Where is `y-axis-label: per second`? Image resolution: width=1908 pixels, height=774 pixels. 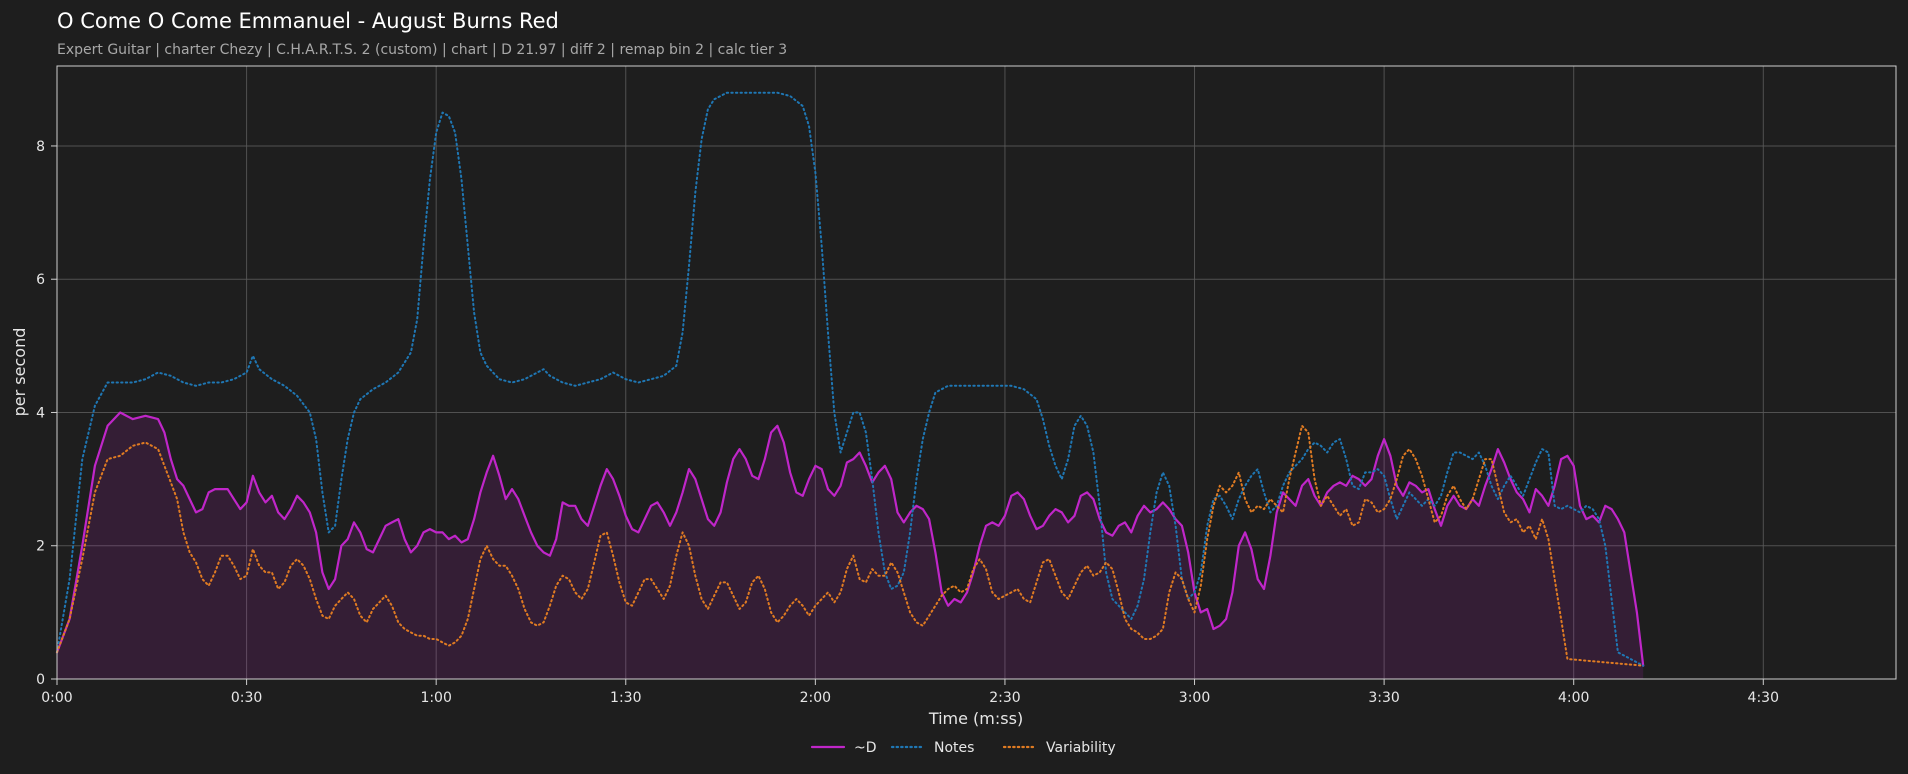 y-axis-label: per second is located at coordinates (19, 372).